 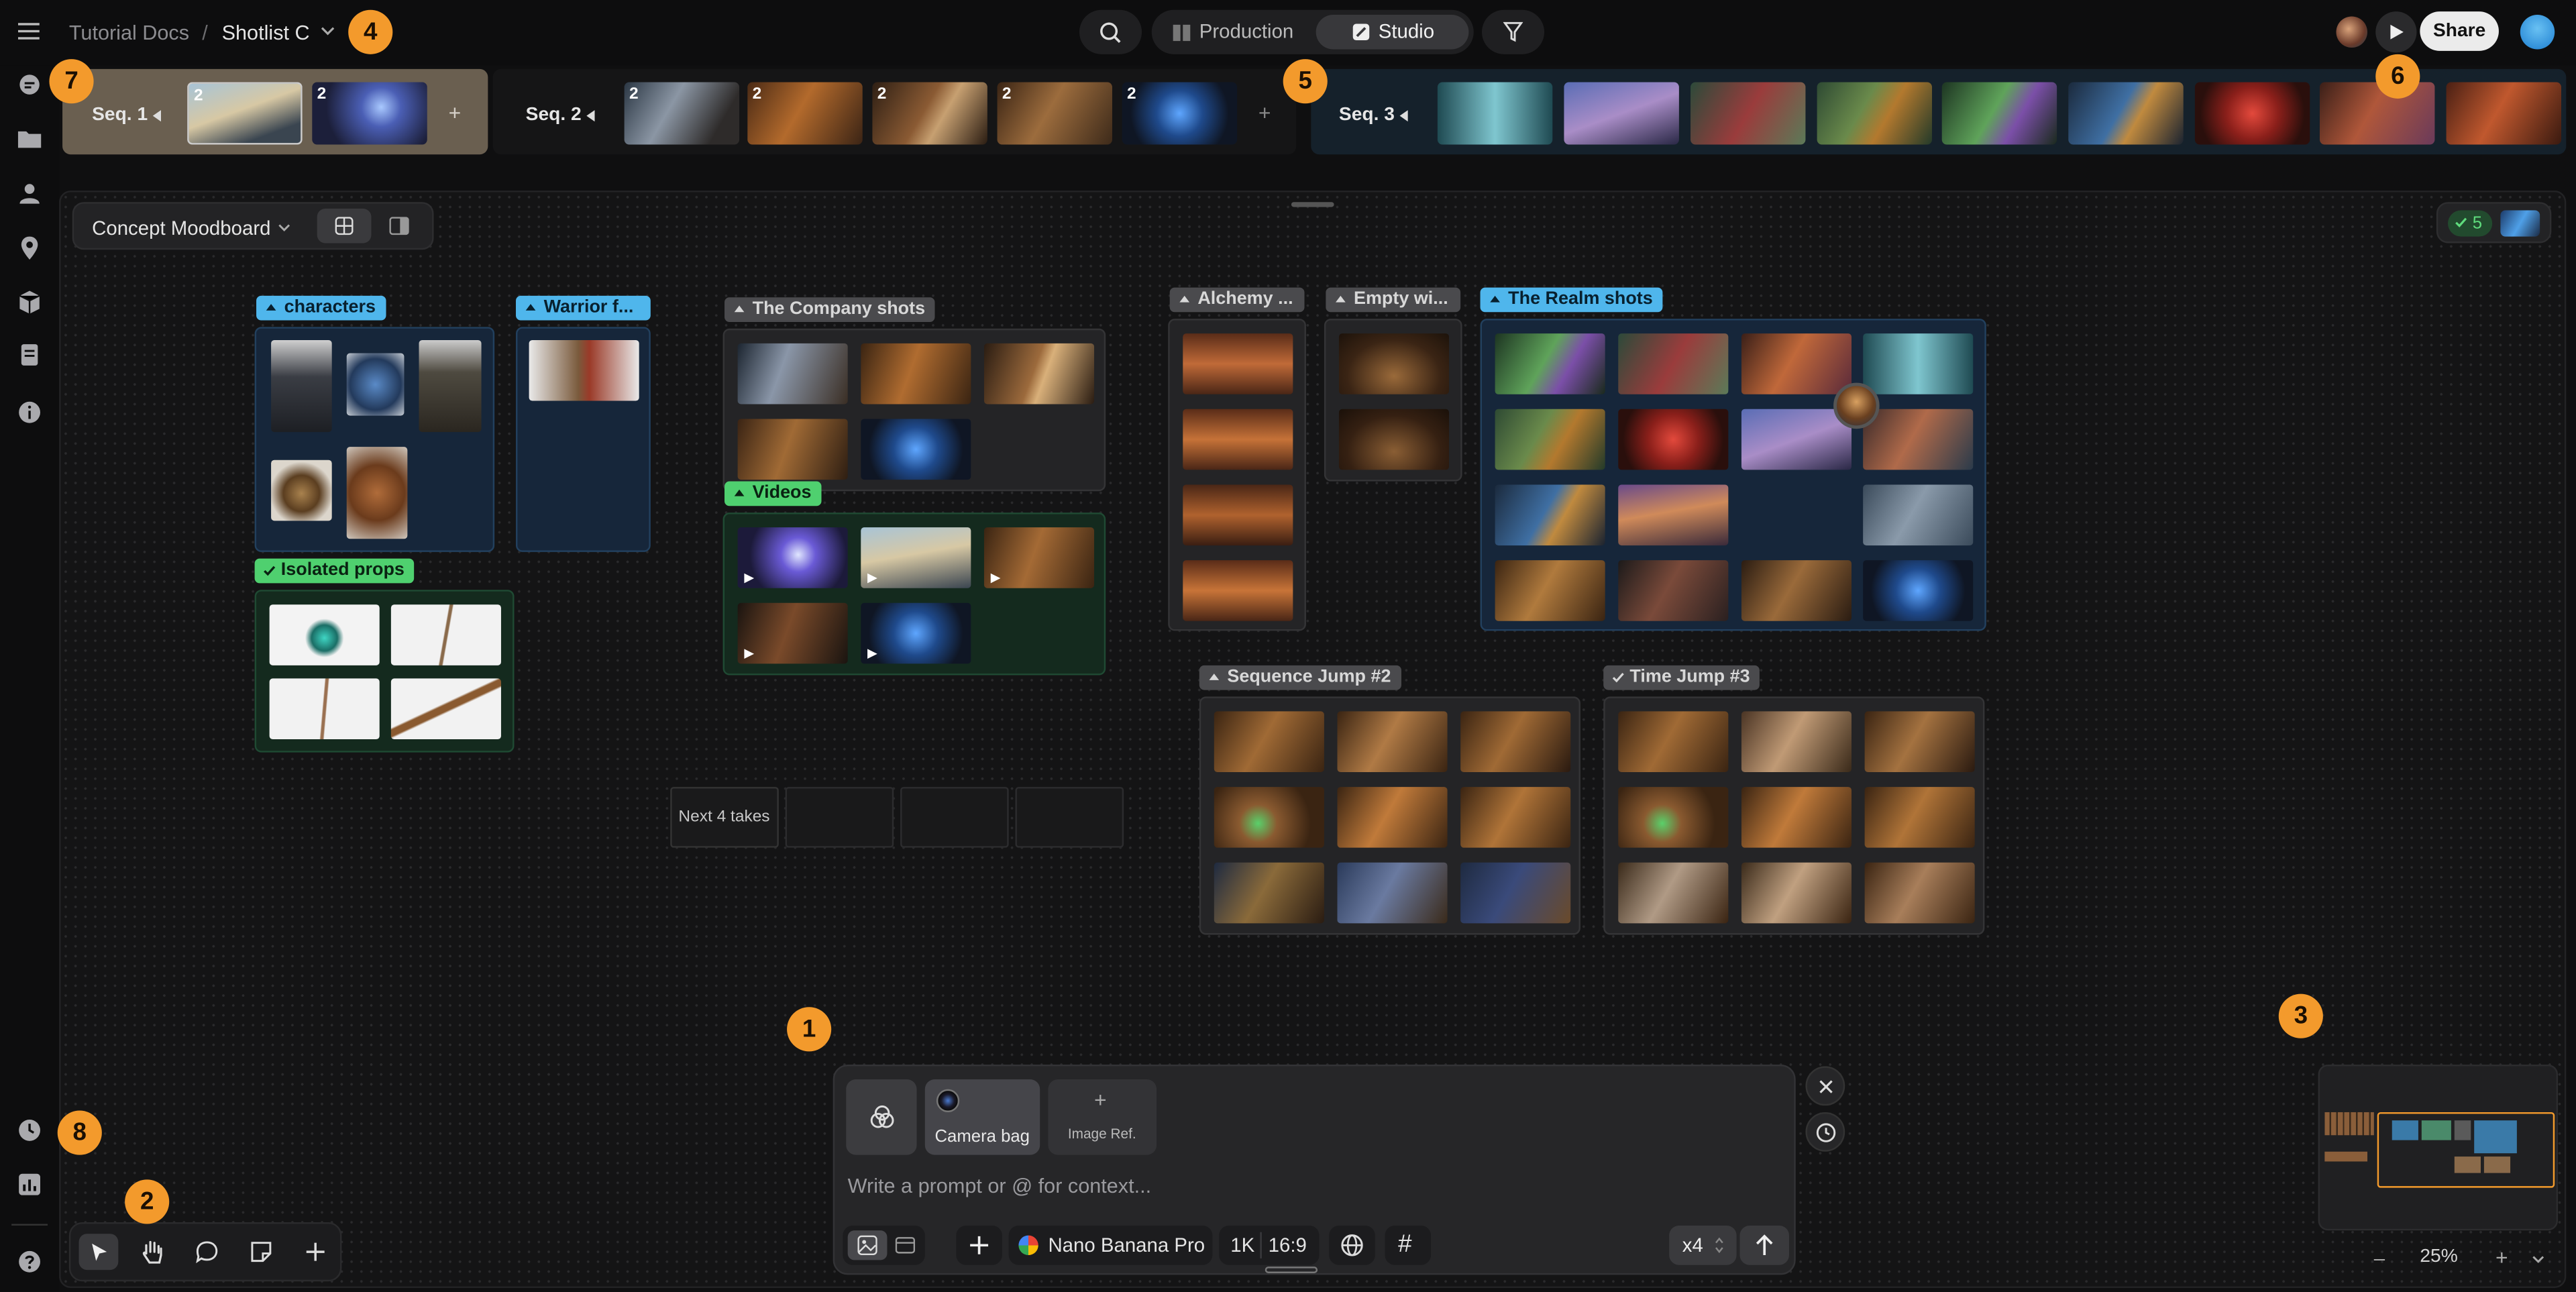 I want to click on document-icon, so click(x=29, y=354).